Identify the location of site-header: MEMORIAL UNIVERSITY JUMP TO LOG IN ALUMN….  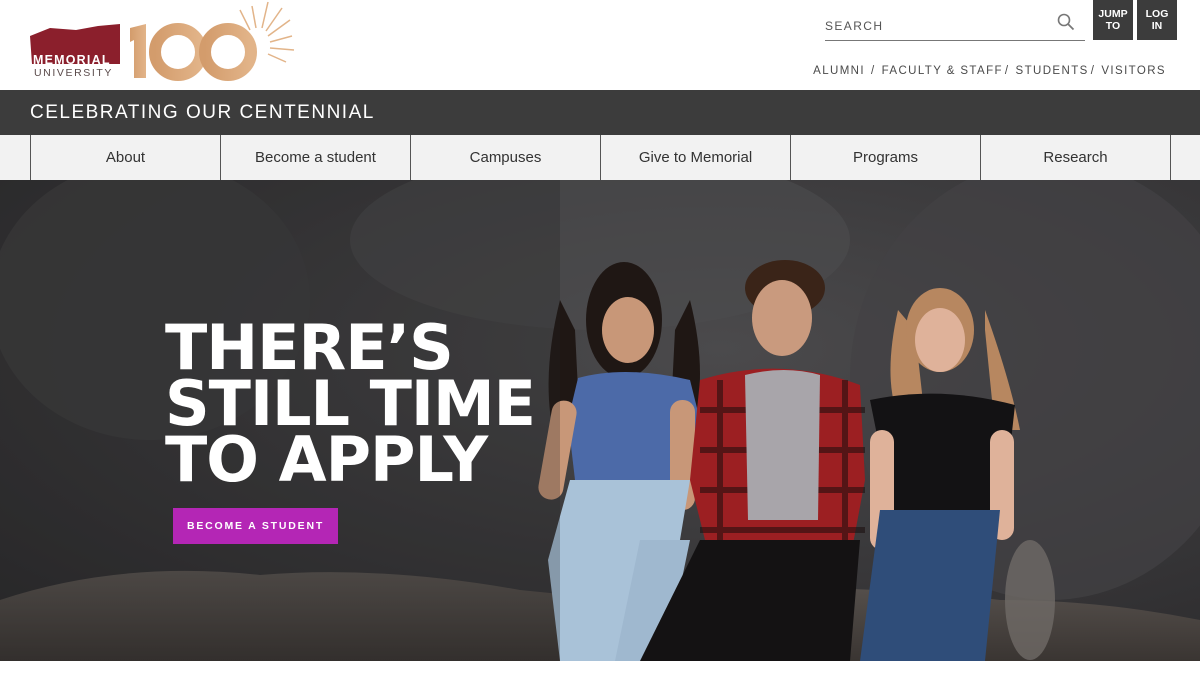
(600, 45).